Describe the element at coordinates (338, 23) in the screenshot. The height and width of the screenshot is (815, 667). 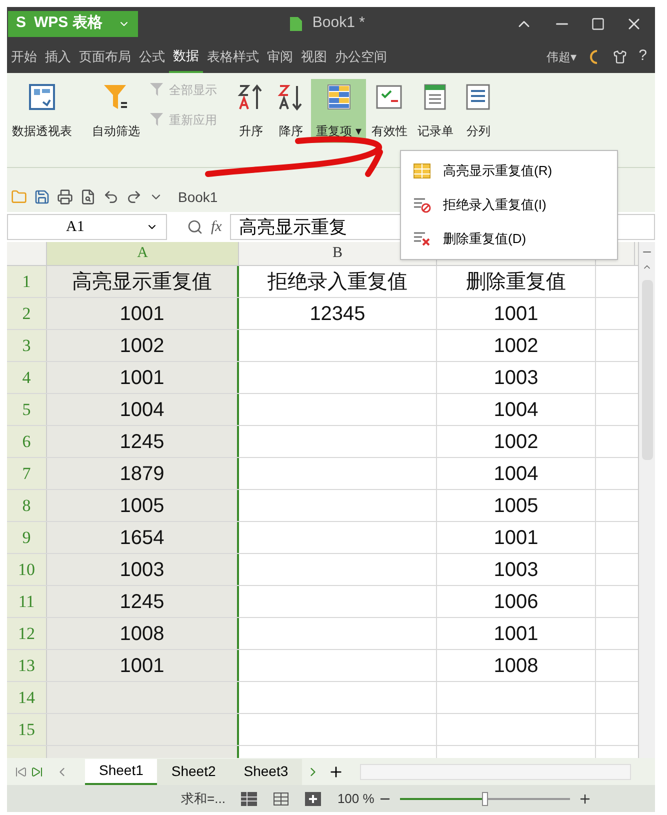
I see `window-title: Book1 *` at that location.